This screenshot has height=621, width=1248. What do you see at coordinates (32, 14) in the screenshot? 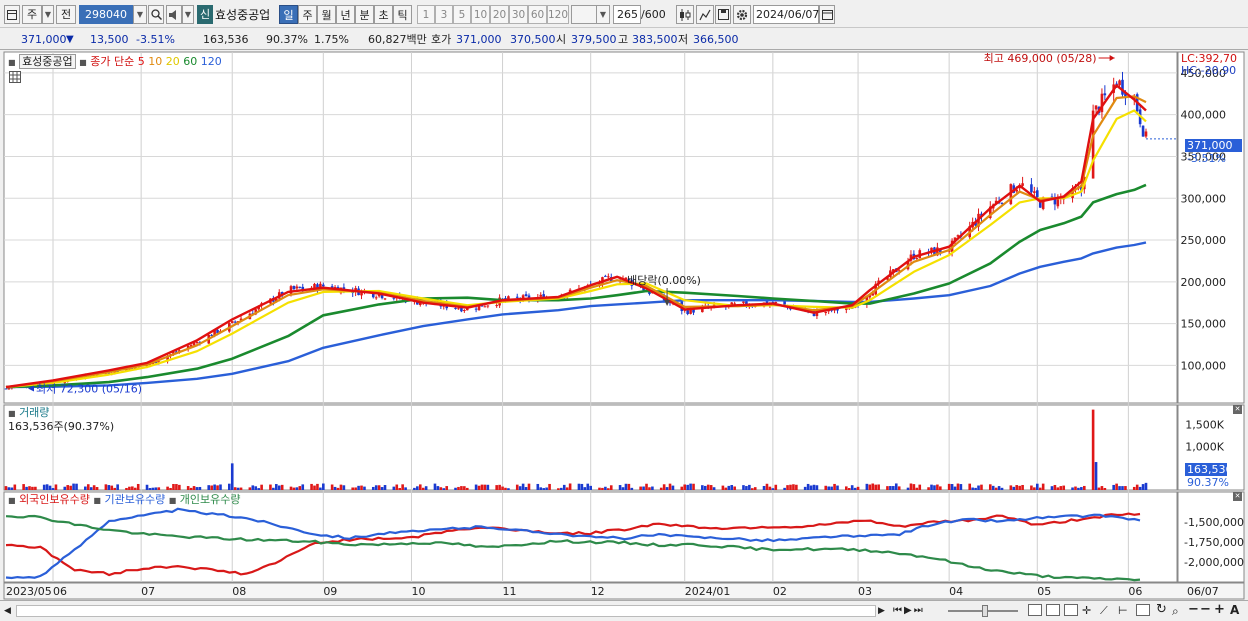
I see `period-unit-select: 주` at bounding box center [32, 14].